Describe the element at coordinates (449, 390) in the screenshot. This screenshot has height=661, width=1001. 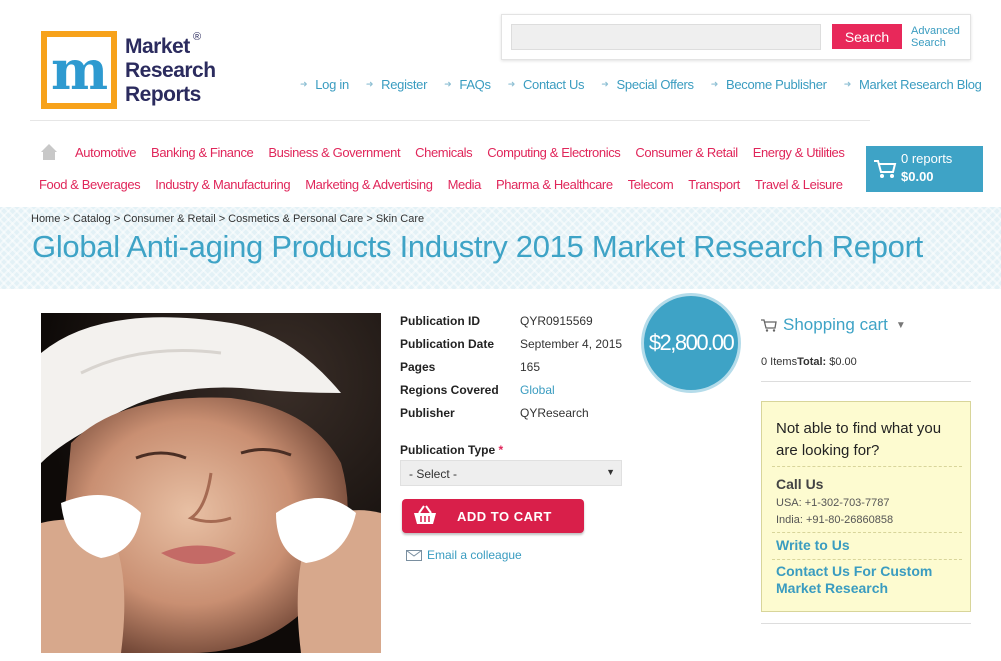
I see `detail-label: Regions Covered` at that location.